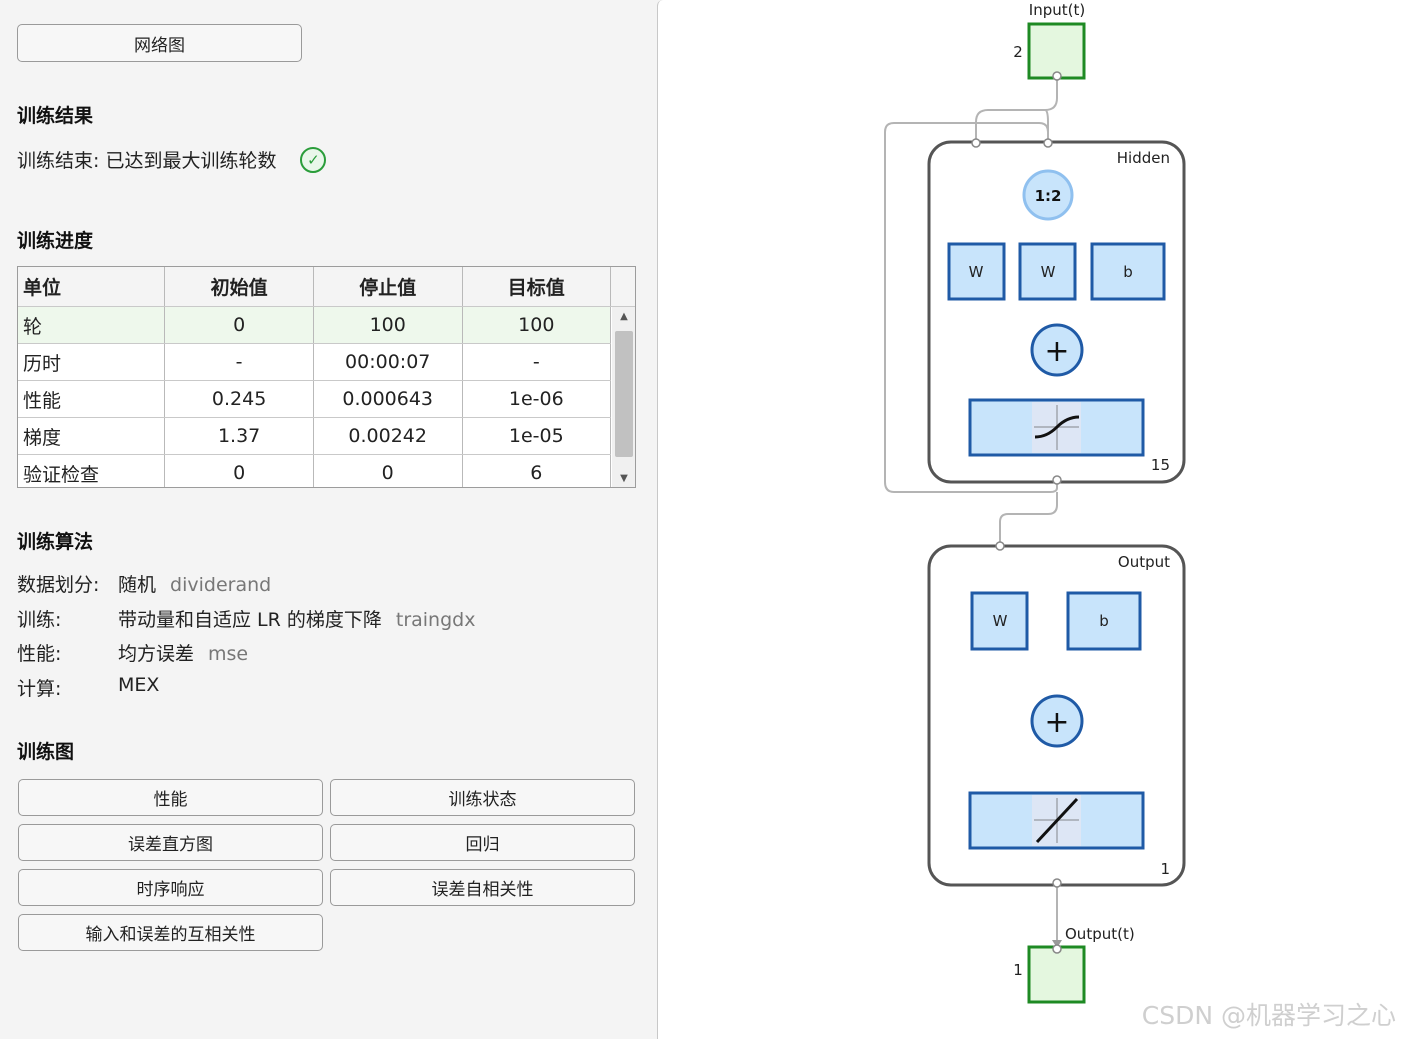 This screenshot has width=1401, height=1039. Describe the element at coordinates (388, 399) in the screenshot. I see `table-cell: 0.000643` at that location.